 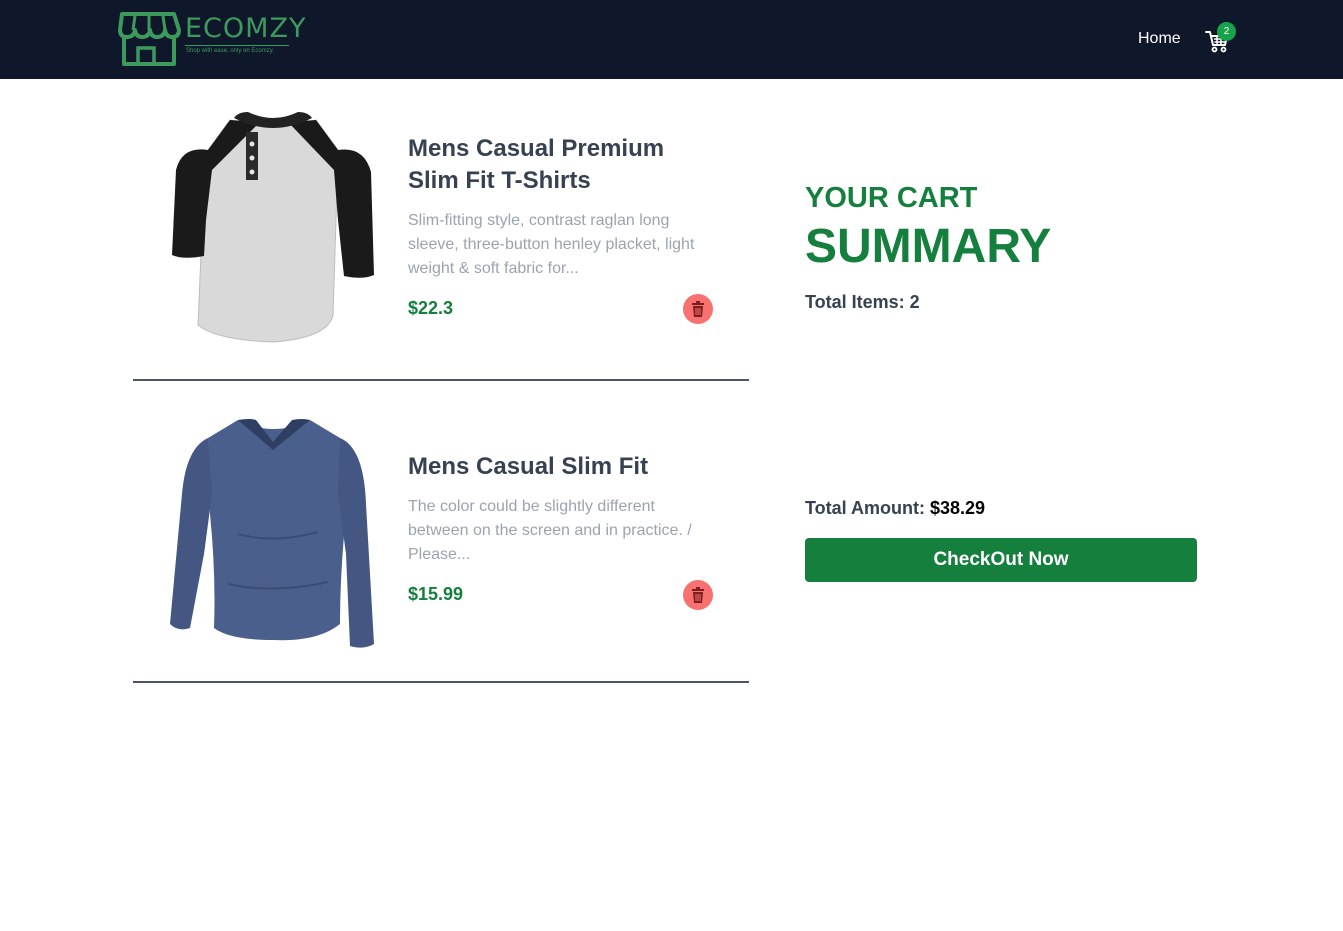 I want to click on brand-tagline: Shop with ease, only on Ecomzy., so click(x=230, y=51).